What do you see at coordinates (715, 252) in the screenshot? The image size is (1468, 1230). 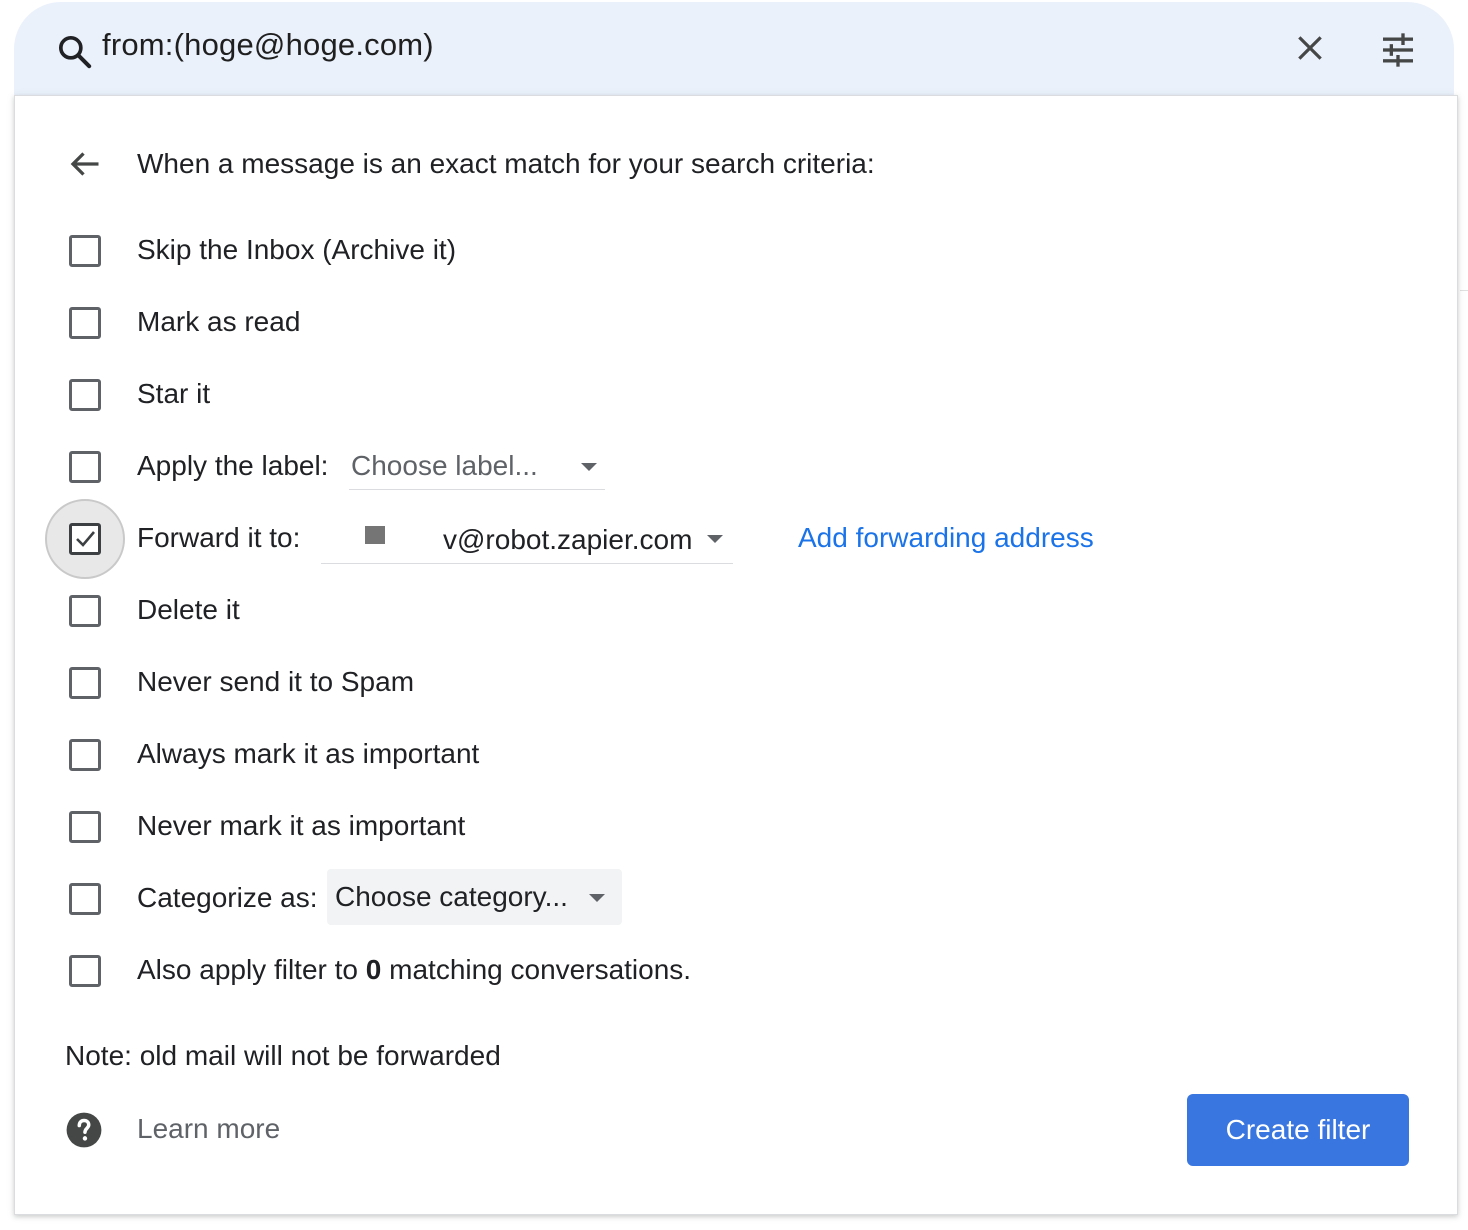 I see `option-skip-inbox: Skip the Inbox (Archive it)` at bounding box center [715, 252].